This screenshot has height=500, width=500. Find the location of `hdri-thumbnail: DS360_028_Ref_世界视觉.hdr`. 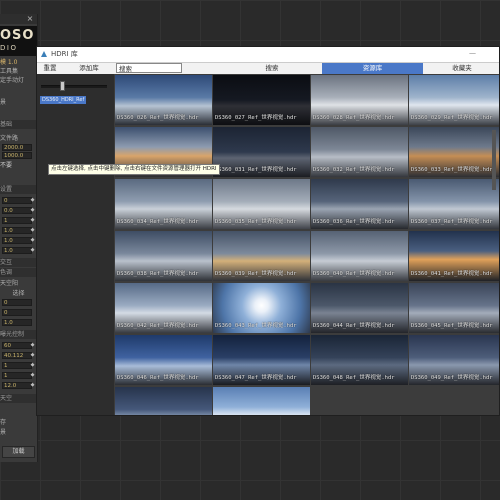

hdri-thumbnail: DS360_028_Ref_世界视觉.hdr is located at coordinates (359, 100).